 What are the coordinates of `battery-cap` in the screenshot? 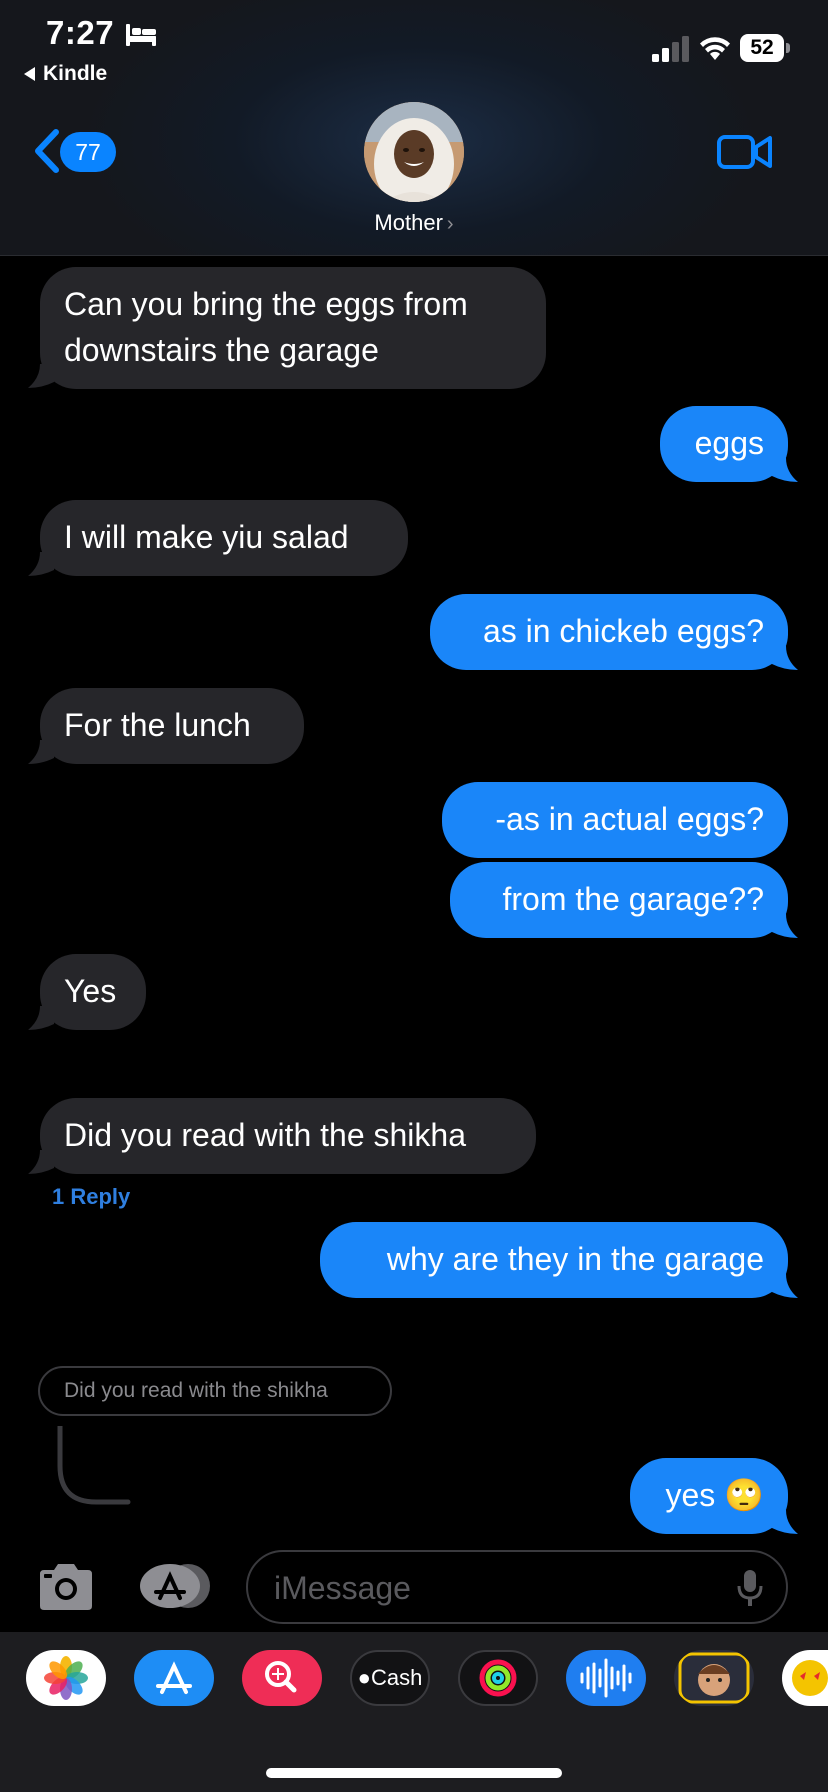 It's located at (788, 48).